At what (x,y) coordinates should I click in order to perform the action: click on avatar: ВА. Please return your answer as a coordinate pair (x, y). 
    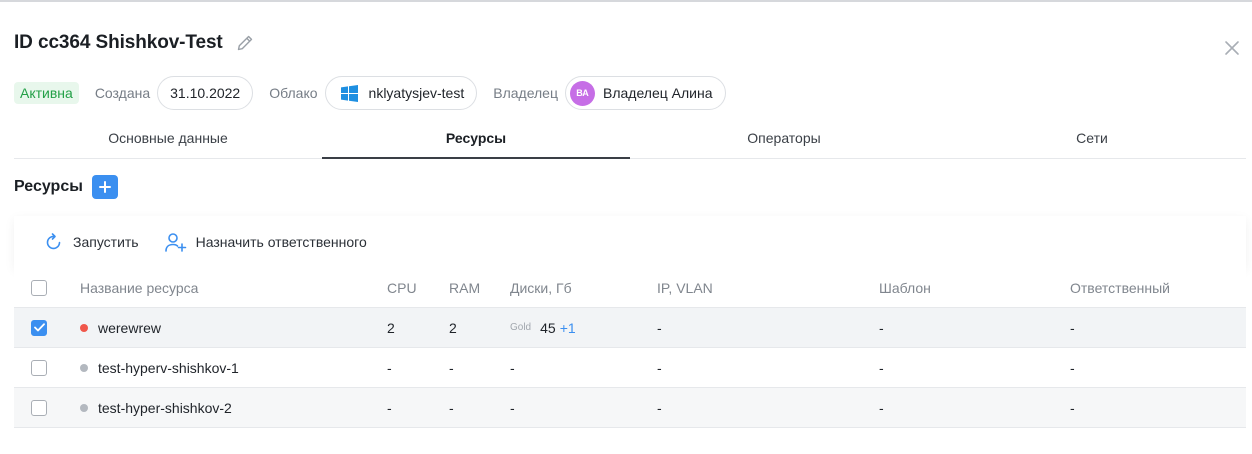
    Looking at the image, I should click on (582, 93).